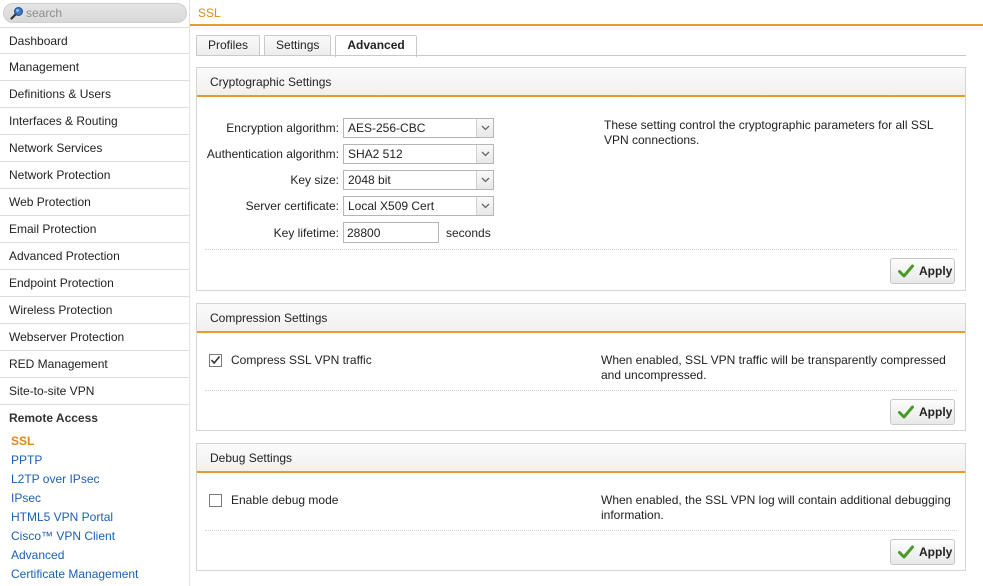 The height and width of the screenshot is (586, 983). I want to click on compress-checkbox, so click(215, 360).